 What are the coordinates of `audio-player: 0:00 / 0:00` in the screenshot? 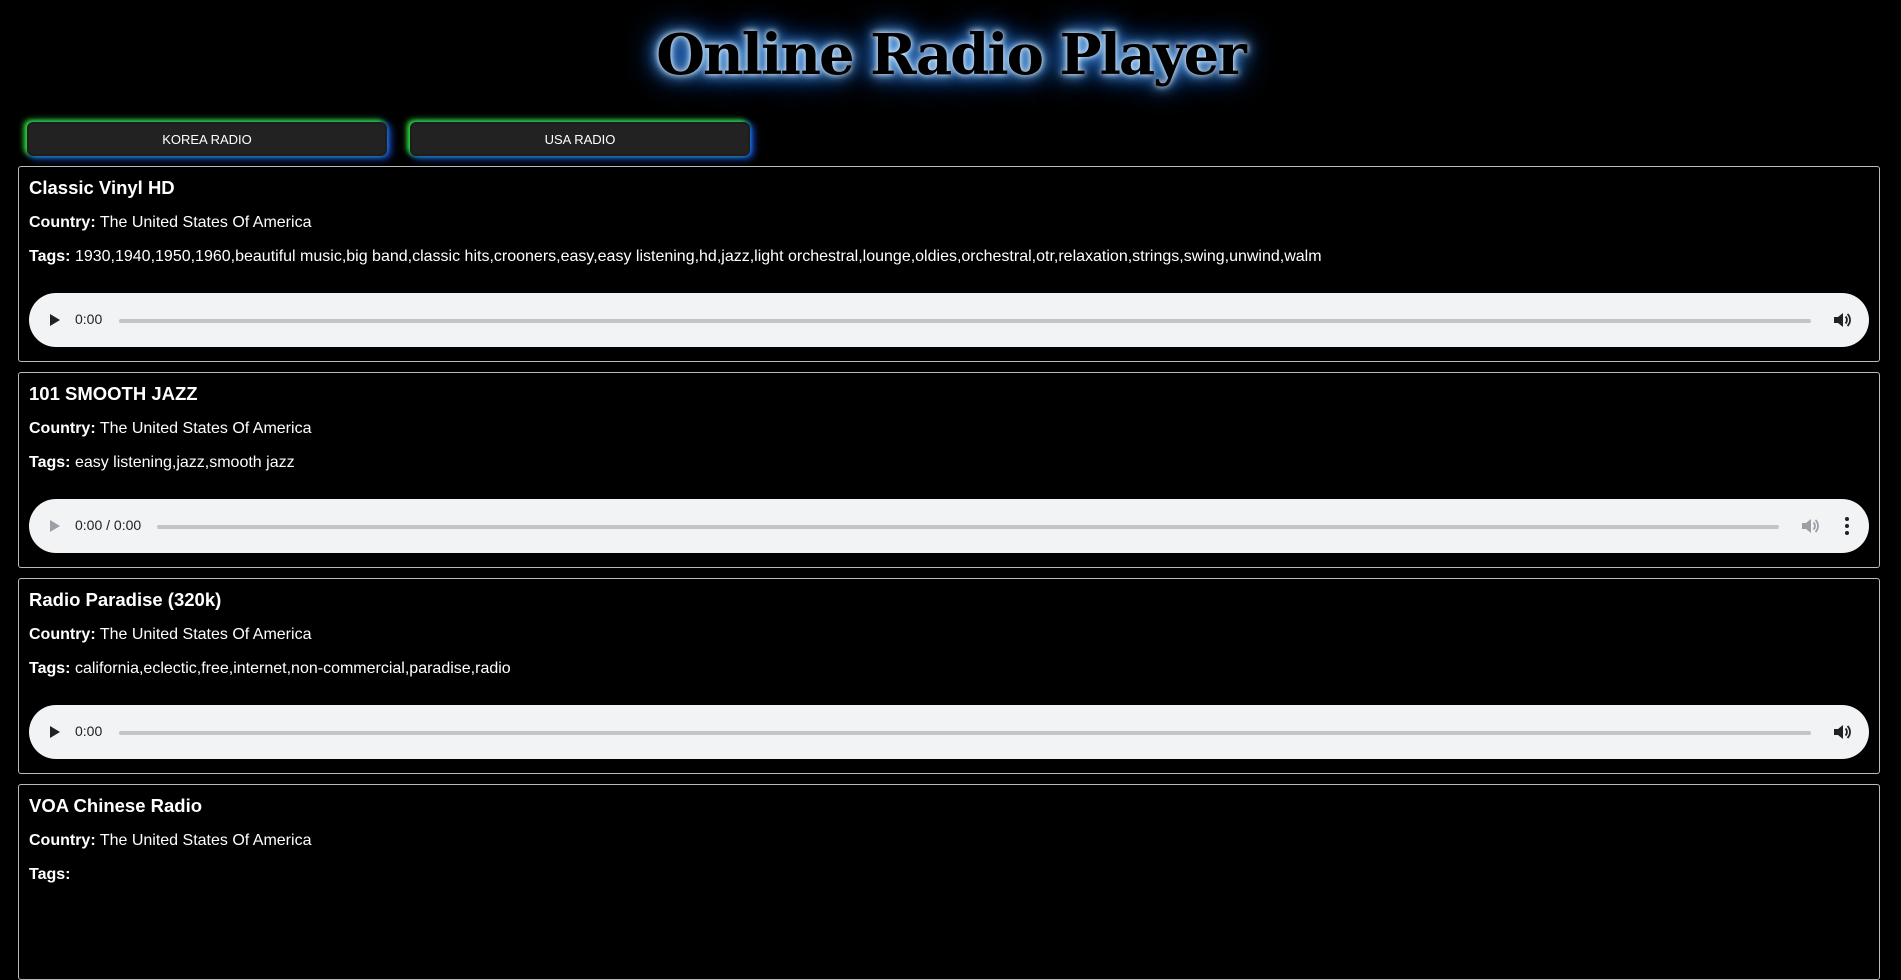 It's located at (949, 526).